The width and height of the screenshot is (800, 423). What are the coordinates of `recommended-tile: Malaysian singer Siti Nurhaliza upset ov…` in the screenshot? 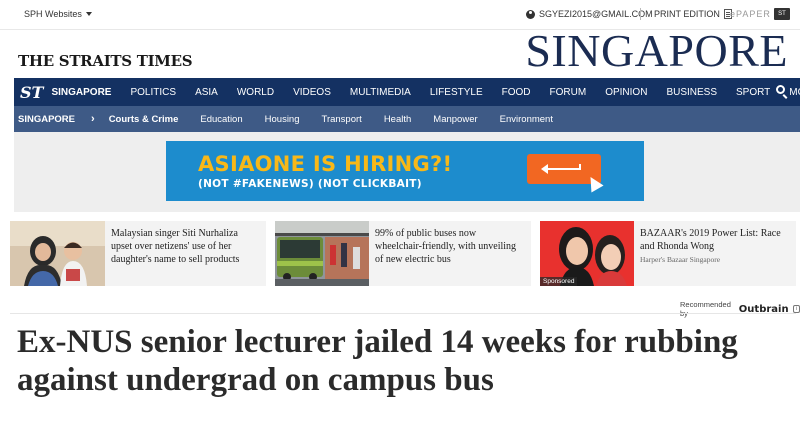 It's located at (138, 253).